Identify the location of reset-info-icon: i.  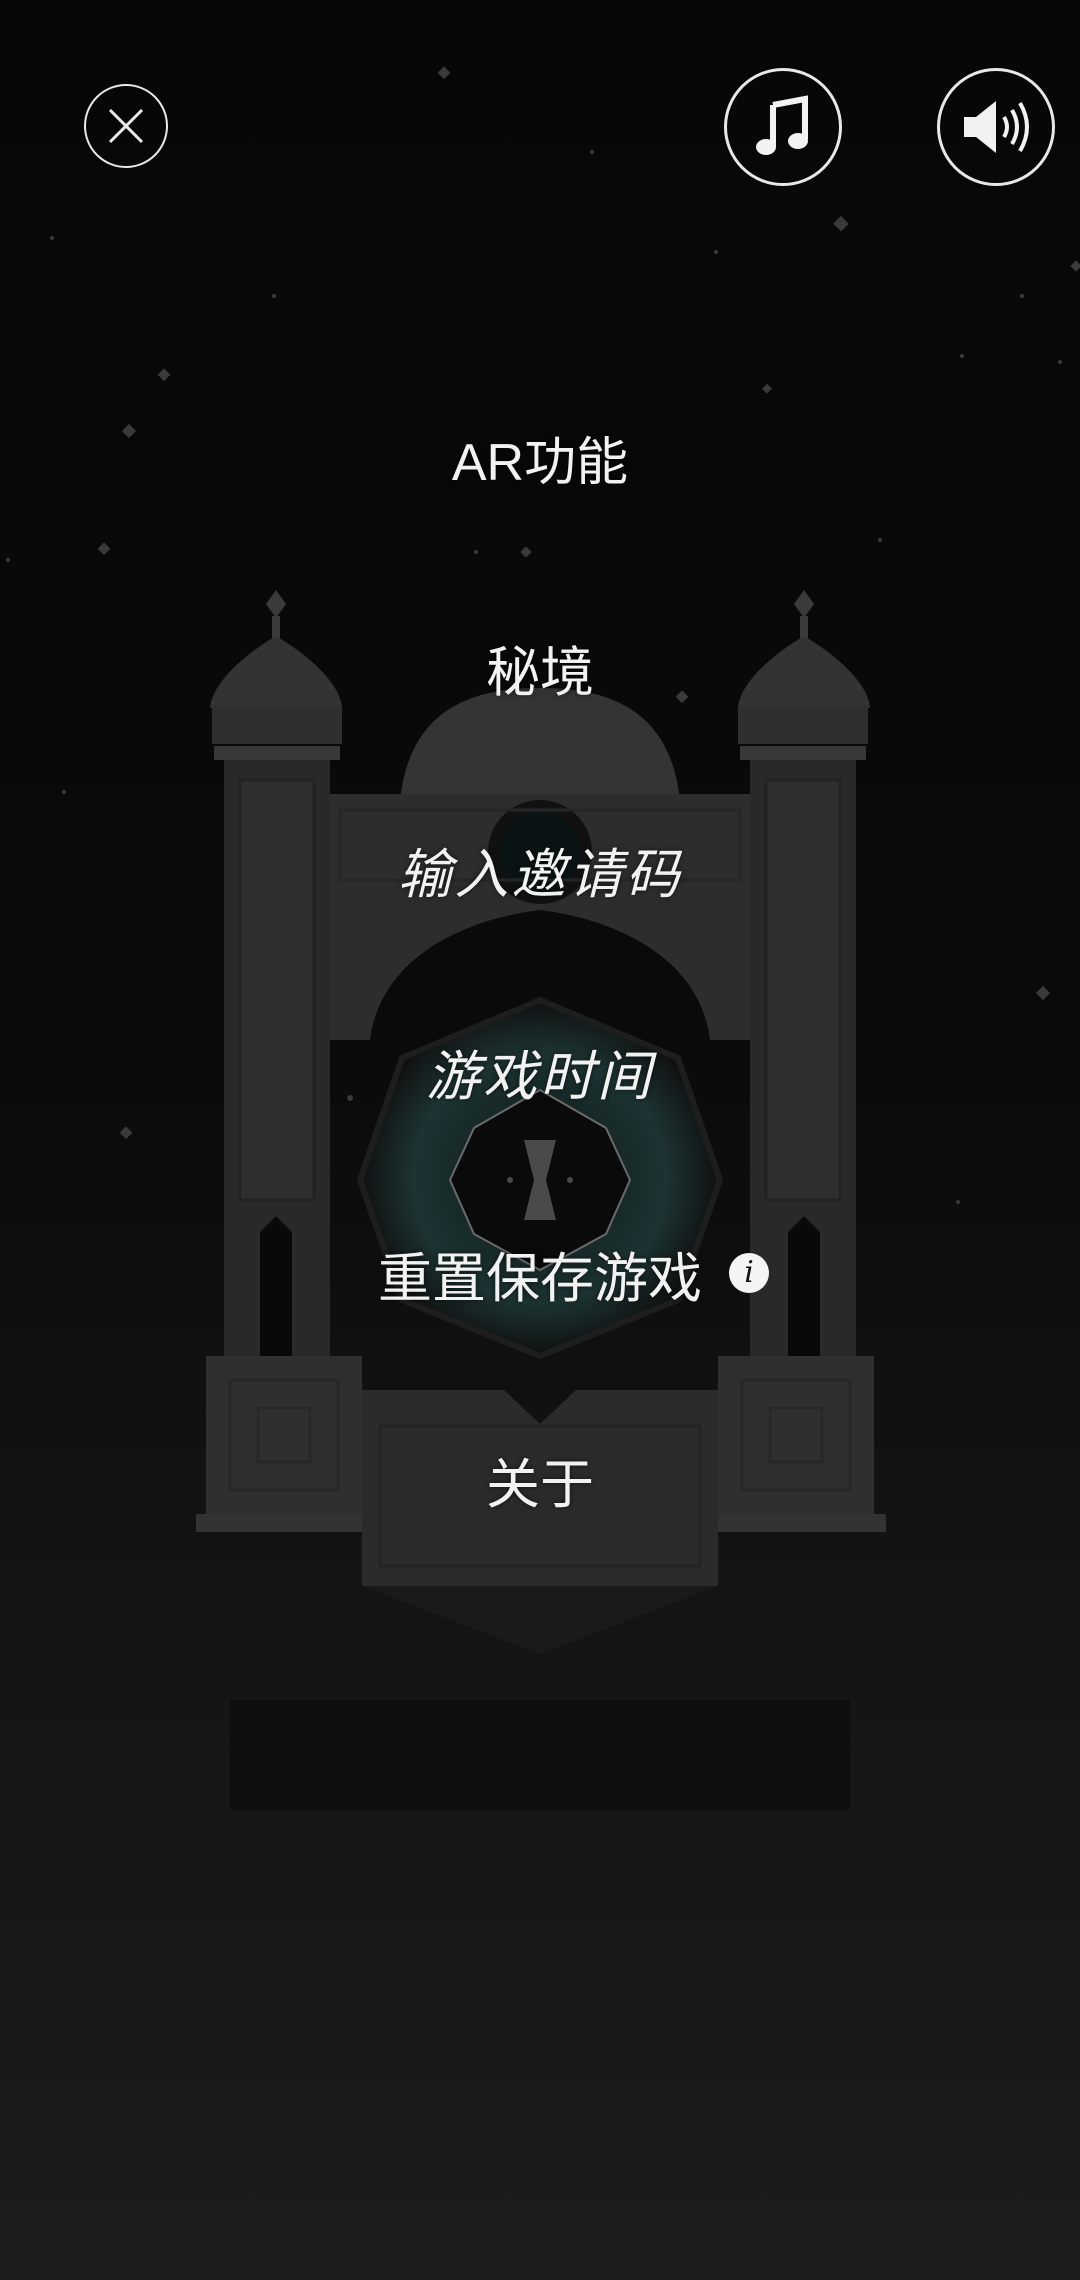
(749, 1273).